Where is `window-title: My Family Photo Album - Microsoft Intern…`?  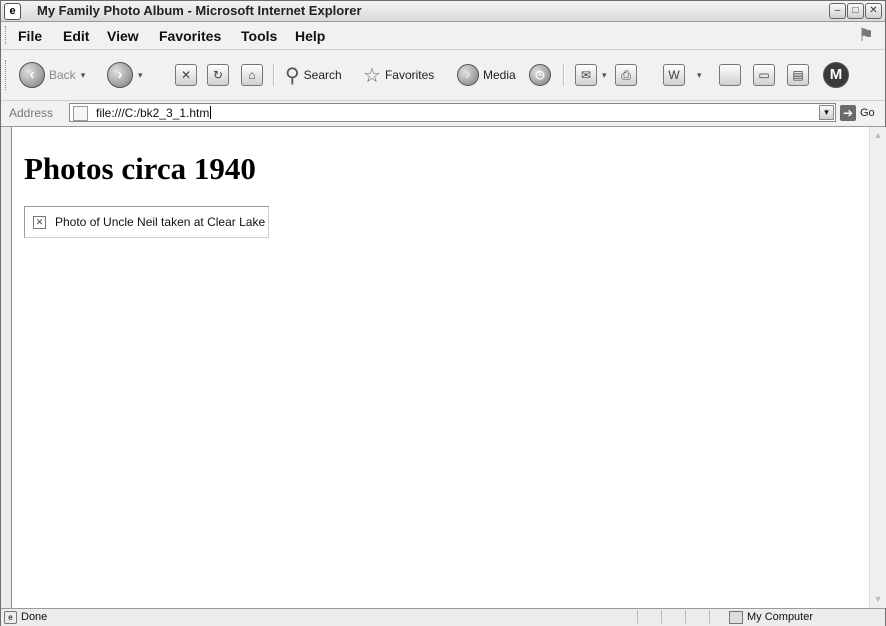
window-title: My Family Photo Album - Microsoft Intern… is located at coordinates (199, 10).